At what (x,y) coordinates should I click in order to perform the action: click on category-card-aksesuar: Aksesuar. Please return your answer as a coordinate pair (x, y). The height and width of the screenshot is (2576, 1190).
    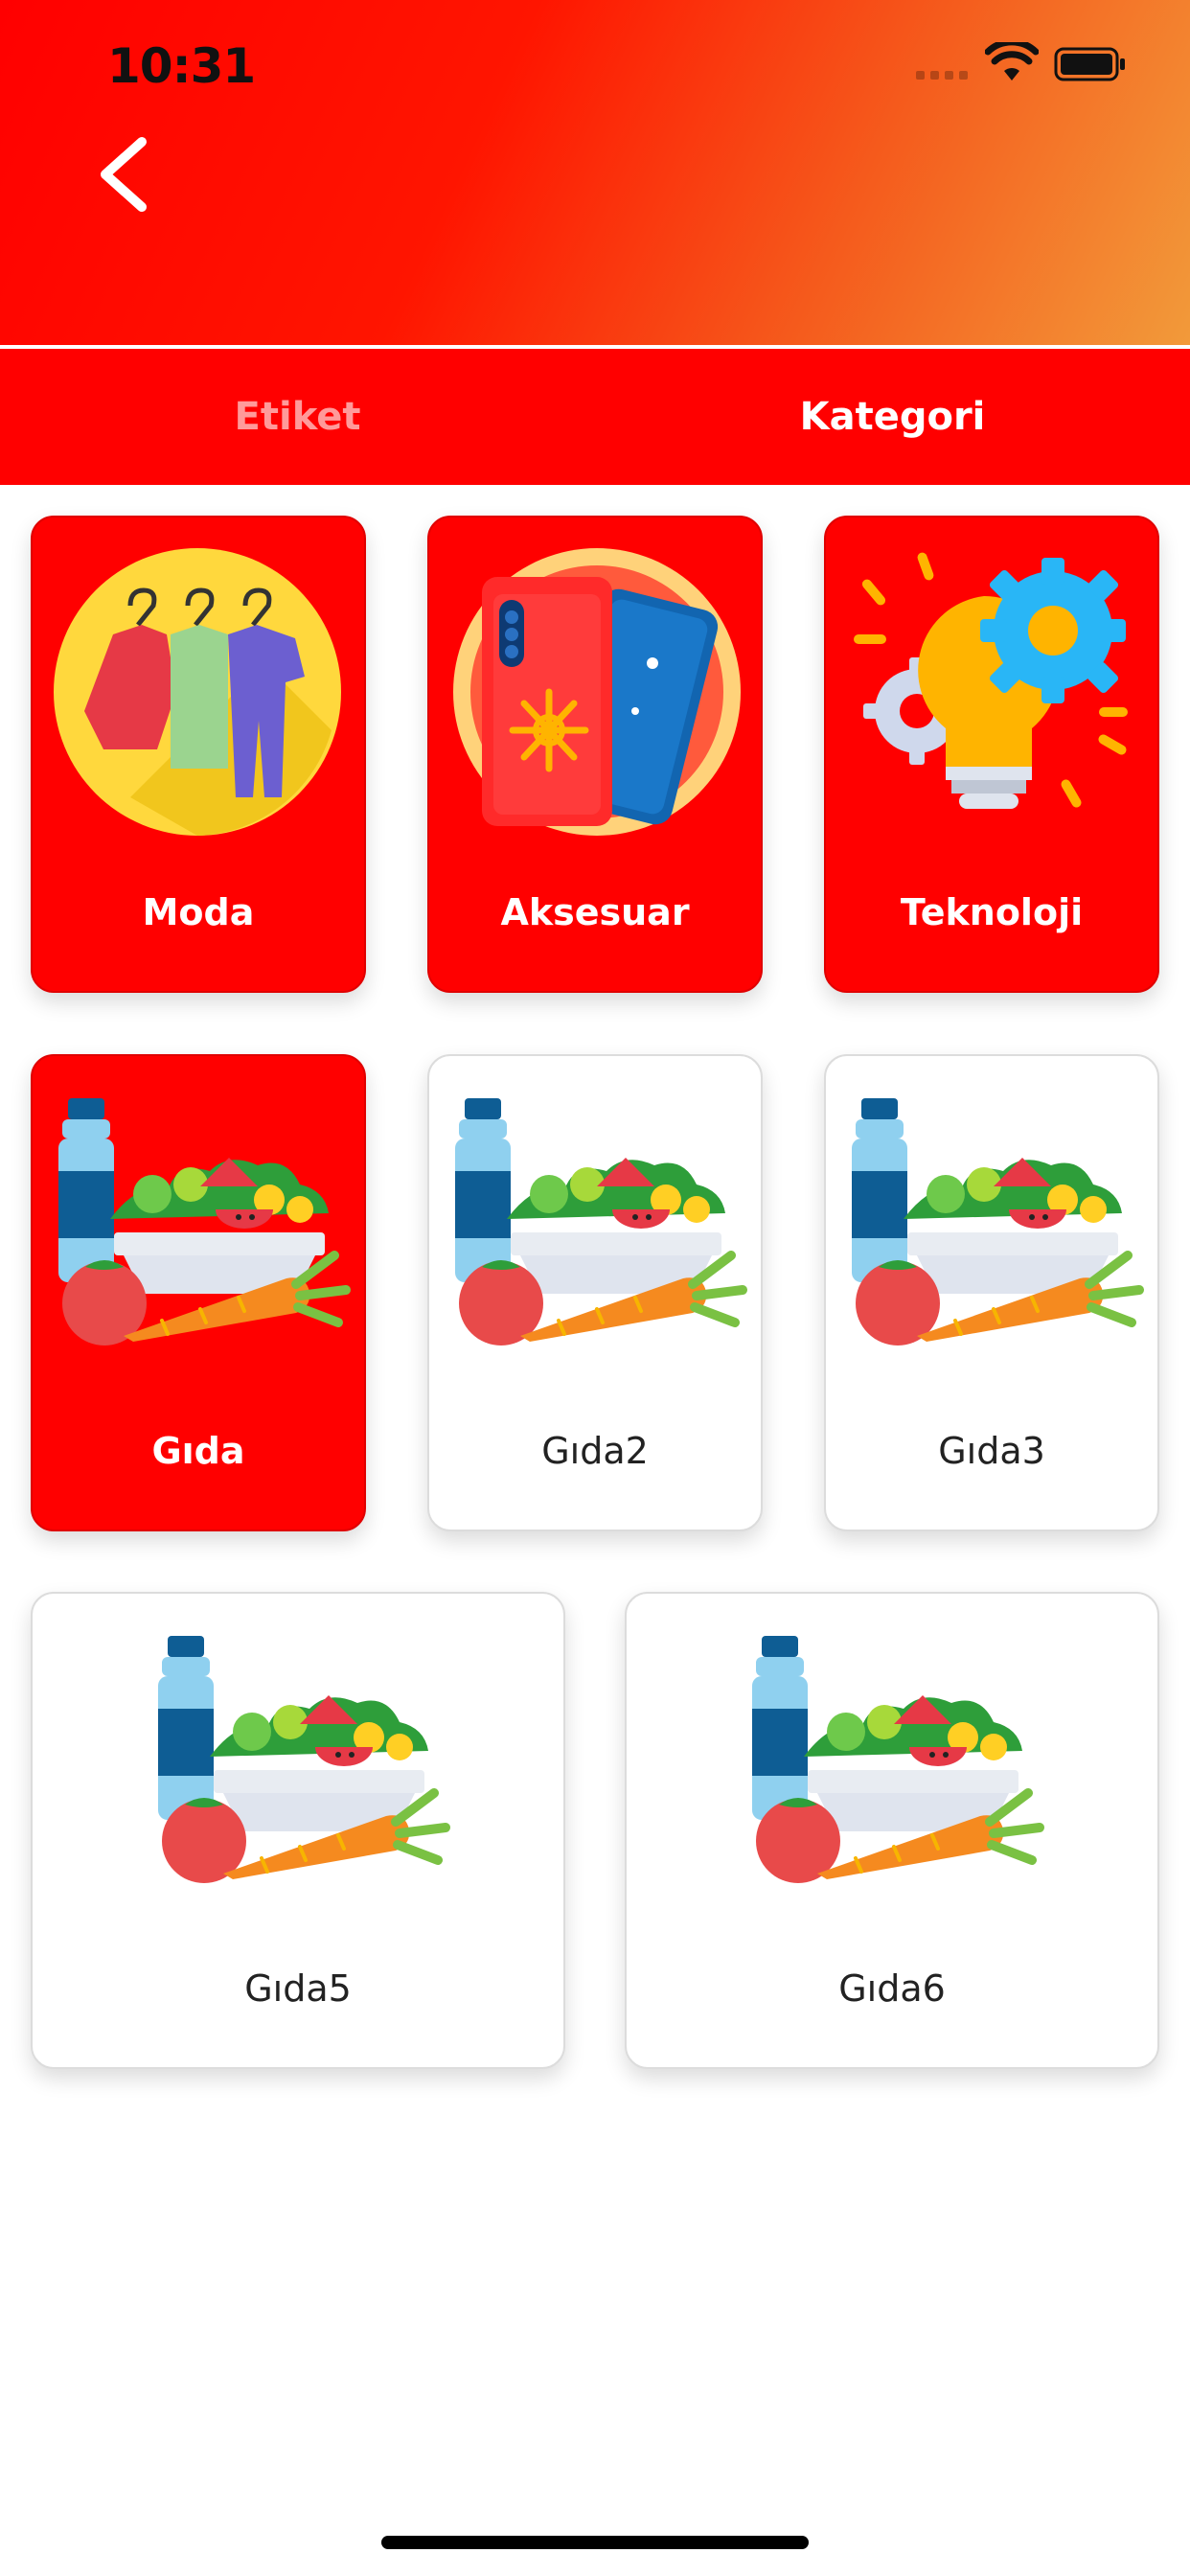
    Looking at the image, I should click on (595, 754).